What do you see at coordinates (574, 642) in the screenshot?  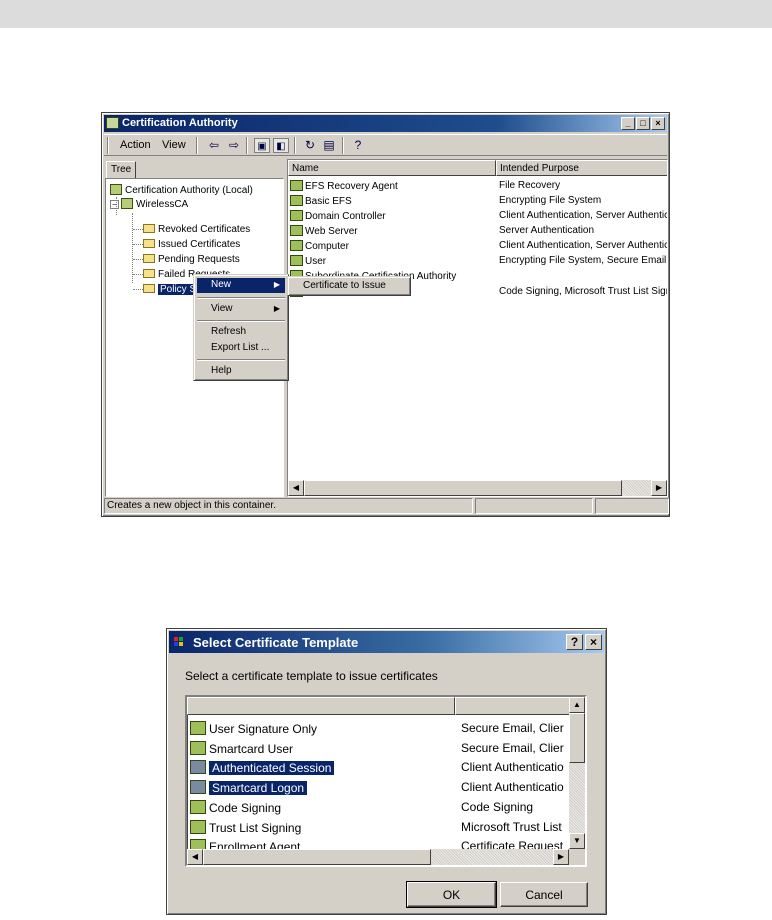 I see `help-button: ?` at bounding box center [574, 642].